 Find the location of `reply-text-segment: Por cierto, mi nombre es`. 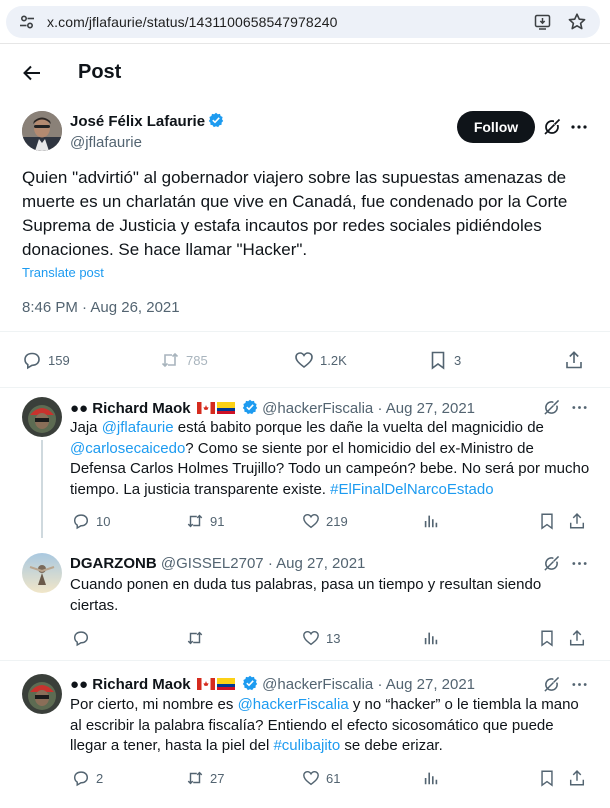

reply-text-segment: Por cierto, mi nombre es is located at coordinates (154, 704).